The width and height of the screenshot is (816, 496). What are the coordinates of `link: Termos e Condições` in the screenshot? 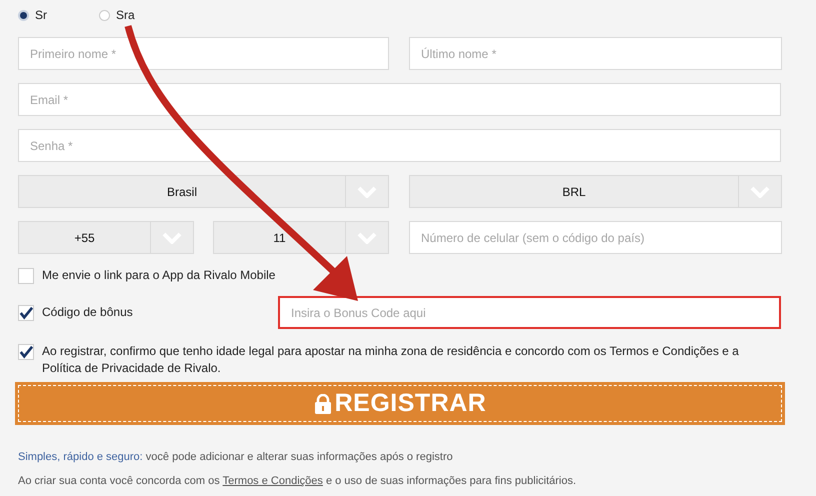 It's located at (272, 481).